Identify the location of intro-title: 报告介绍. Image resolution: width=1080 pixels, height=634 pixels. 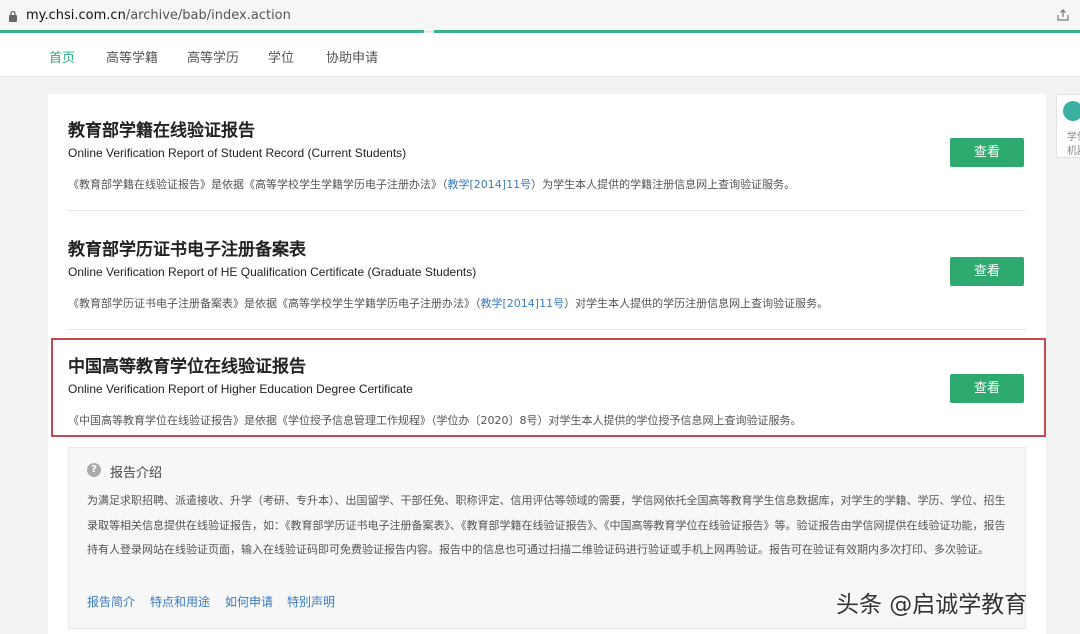
(136, 473).